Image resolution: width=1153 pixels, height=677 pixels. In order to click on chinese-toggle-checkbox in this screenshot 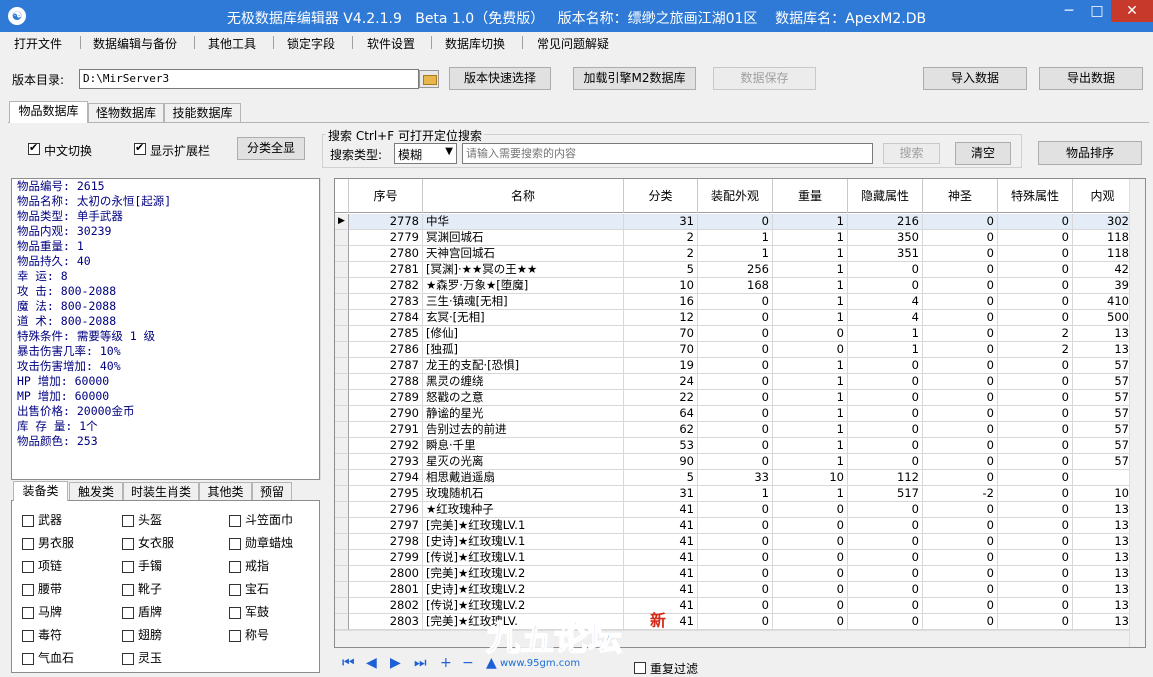, I will do `click(34, 148)`.